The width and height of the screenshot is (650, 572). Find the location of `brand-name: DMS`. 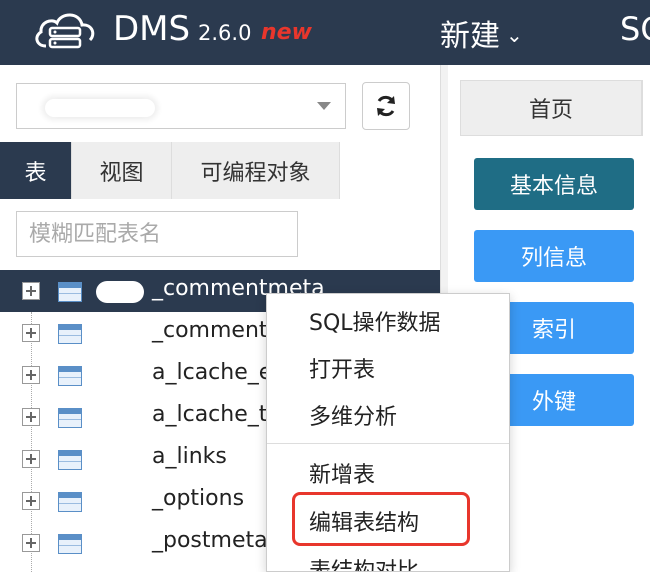

brand-name: DMS is located at coordinates (152, 29).